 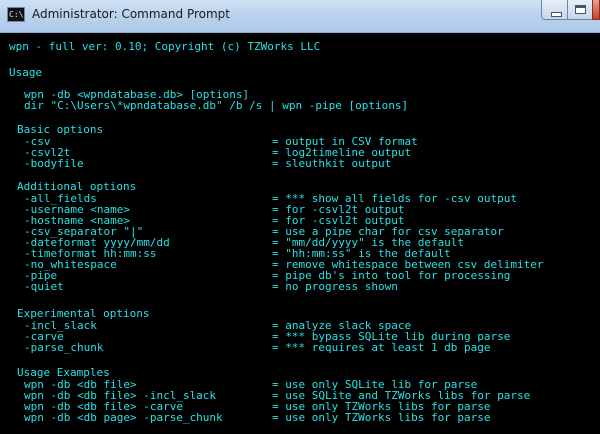 I want to click on option-description: = sleuthkit output, so click(x=332, y=163).